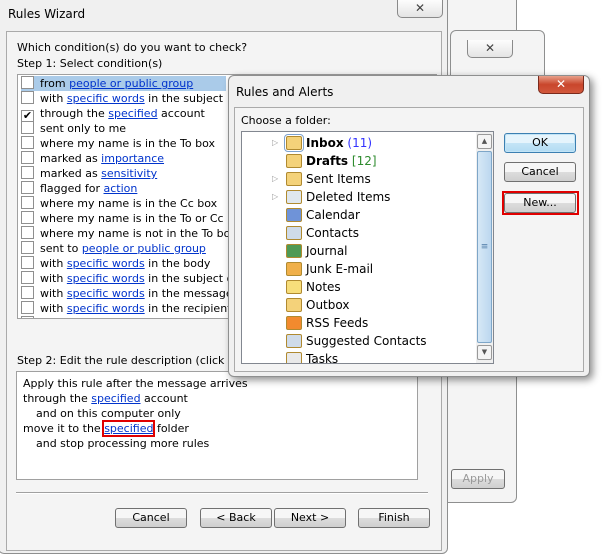 The image size is (604, 554). I want to click on folder-name: Sent Items, so click(338, 179).